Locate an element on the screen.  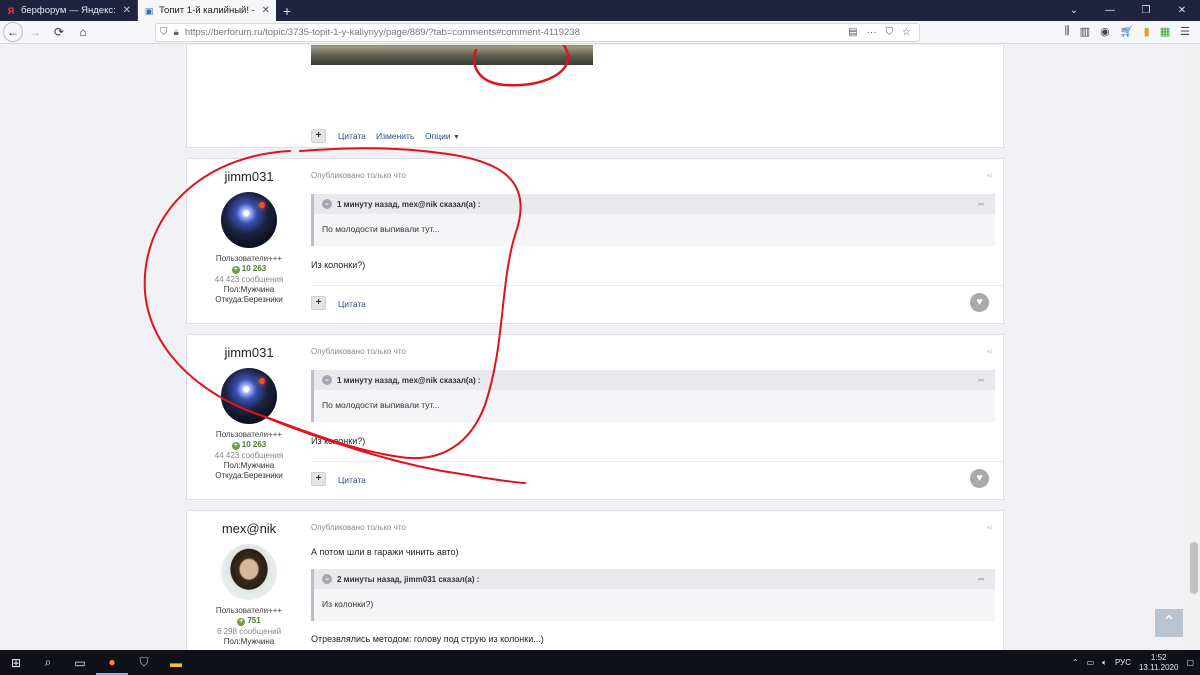
chevron-up-icon: ⌃ is located at coordinates (1075, 662).